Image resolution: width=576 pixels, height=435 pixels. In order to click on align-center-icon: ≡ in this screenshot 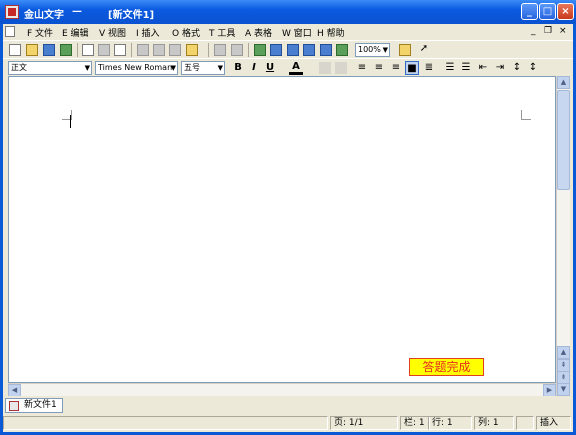, I will do `click(379, 68)`.